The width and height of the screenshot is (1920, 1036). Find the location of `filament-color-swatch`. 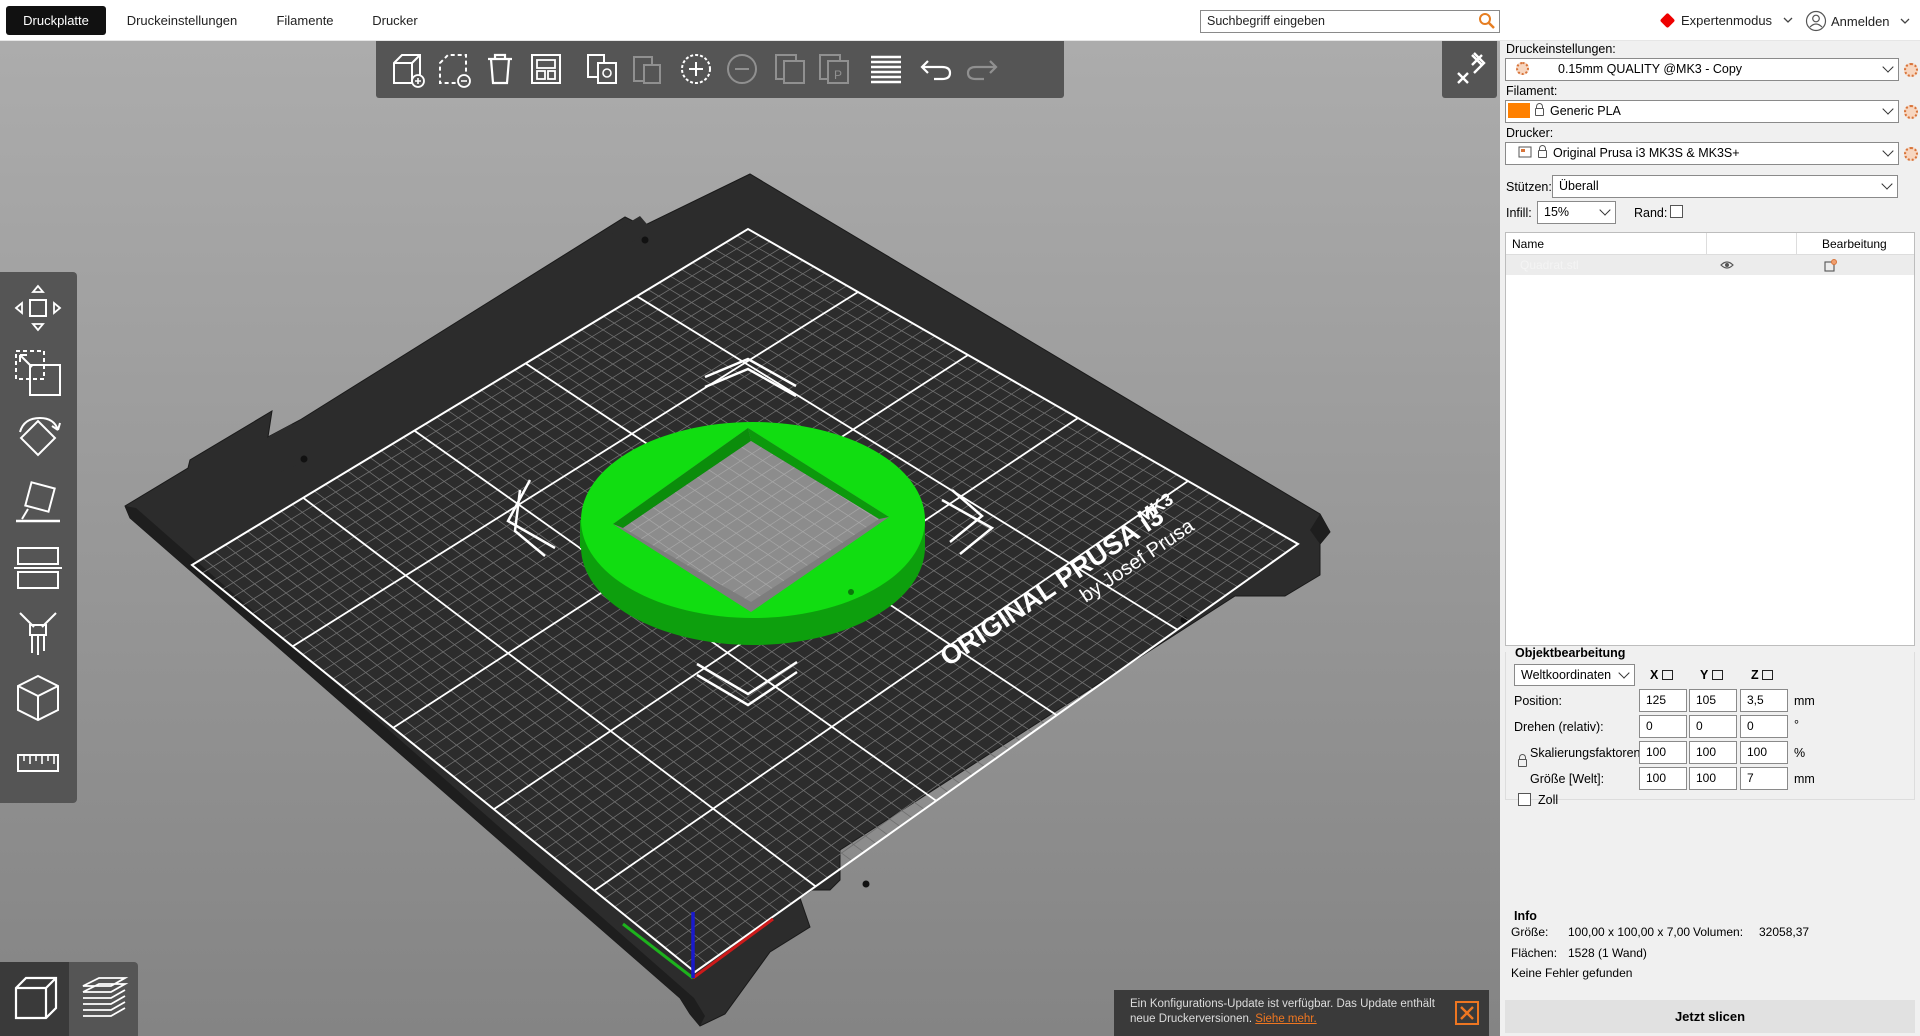

filament-color-swatch is located at coordinates (1519, 110).